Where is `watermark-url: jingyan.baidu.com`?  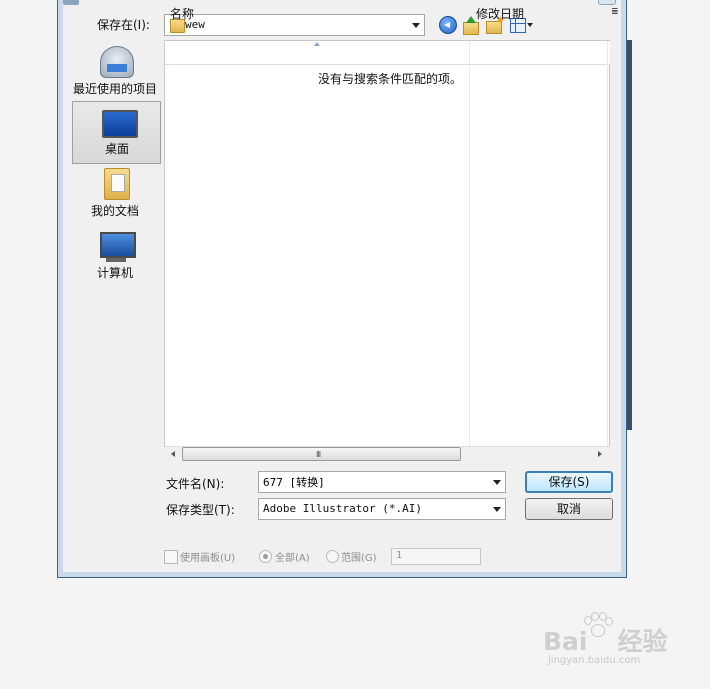 watermark-url: jingyan.baidu.com is located at coordinates (594, 660).